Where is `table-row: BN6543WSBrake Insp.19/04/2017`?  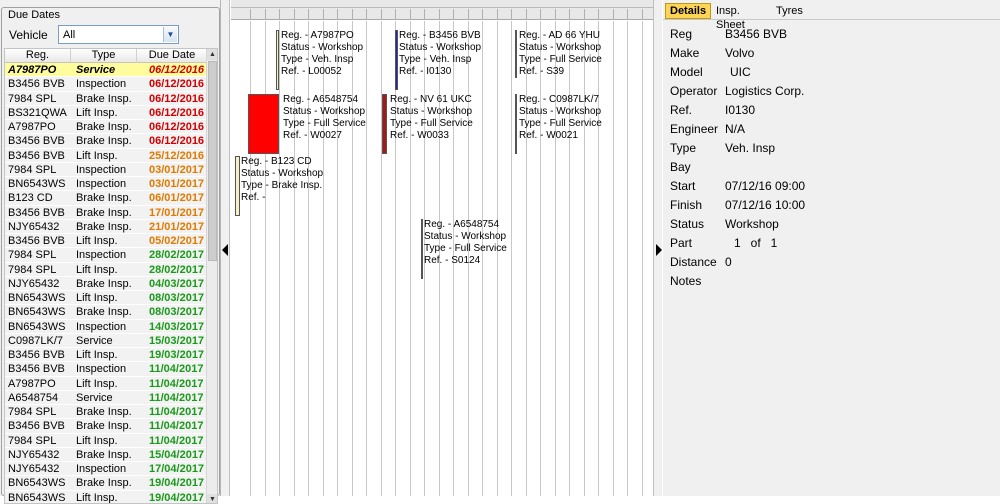 table-row: BN6543WSBrake Insp.19/04/2017 is located at coordinates (106, 483).